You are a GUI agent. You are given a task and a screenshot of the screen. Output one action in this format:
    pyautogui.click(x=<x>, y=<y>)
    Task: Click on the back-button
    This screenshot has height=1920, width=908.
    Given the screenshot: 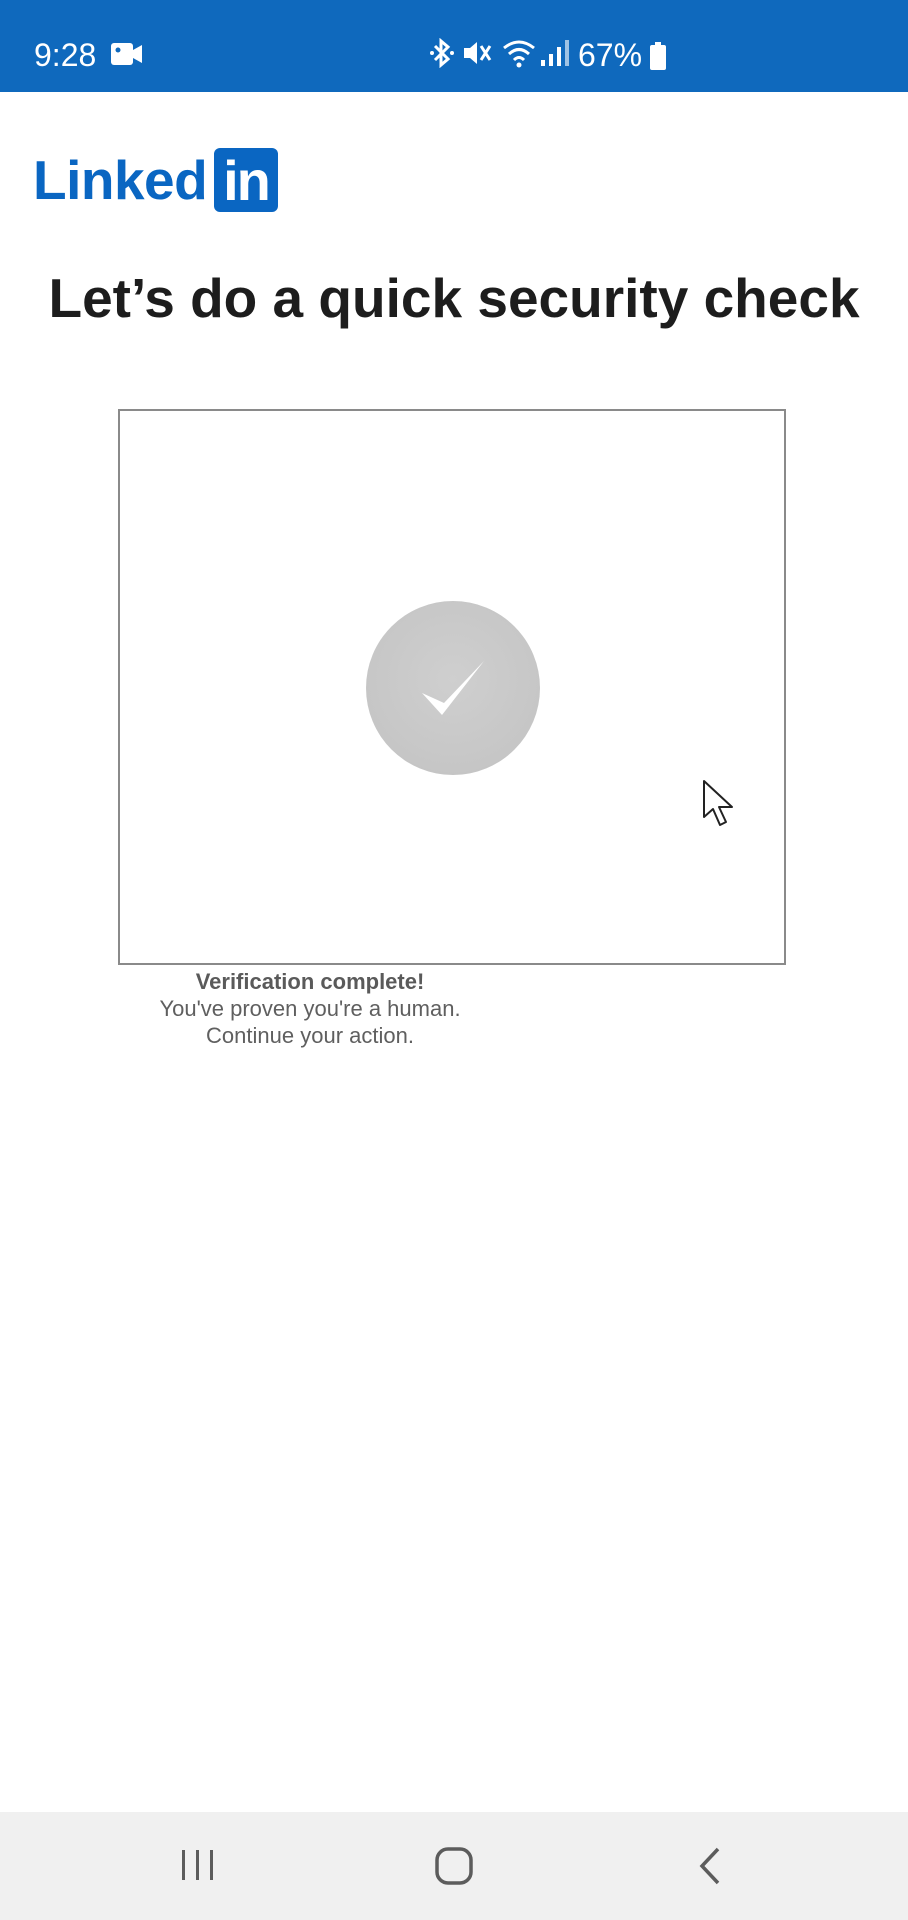 What is the action you would take?
    pyautogui.click(x=710, y=1866)
    